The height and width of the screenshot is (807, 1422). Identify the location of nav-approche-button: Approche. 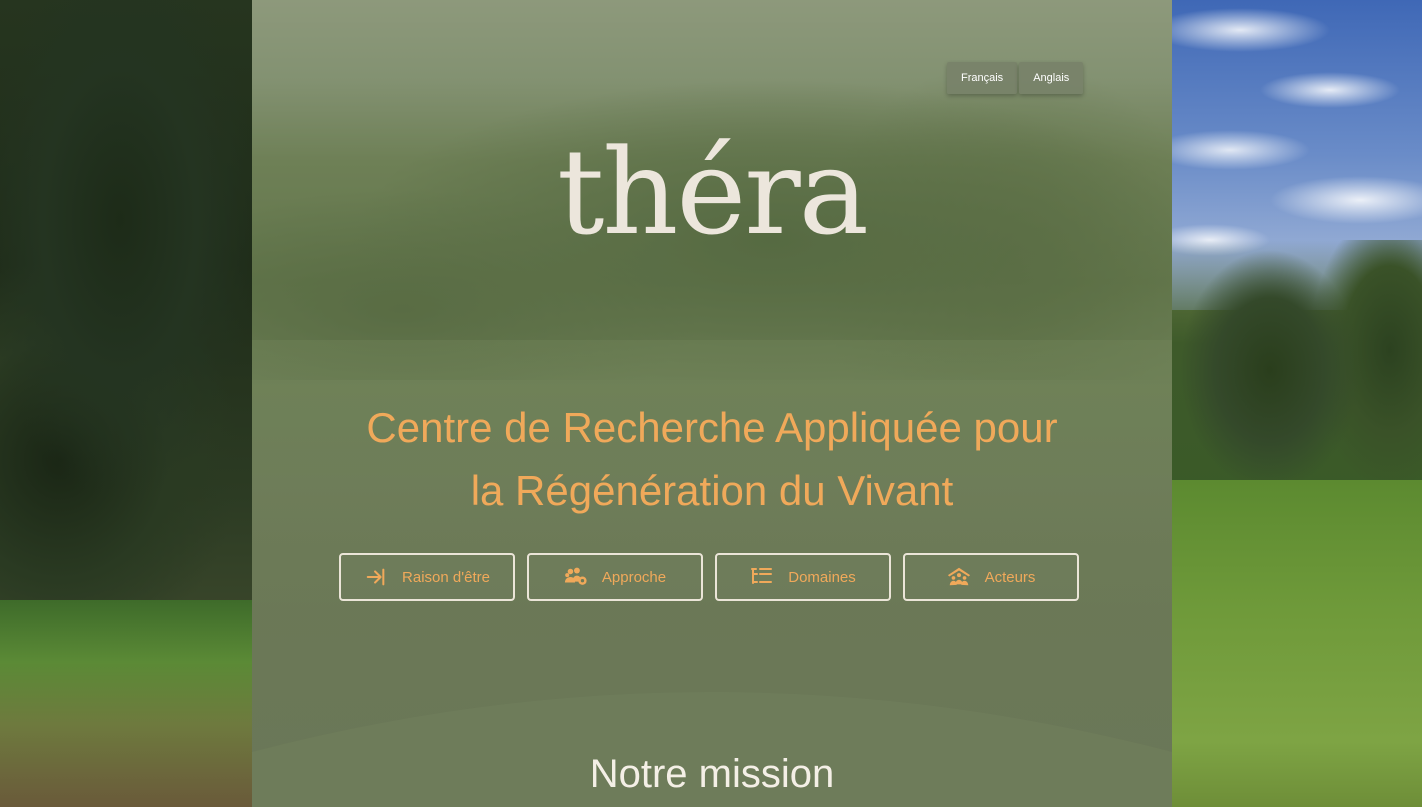
(615, 577).